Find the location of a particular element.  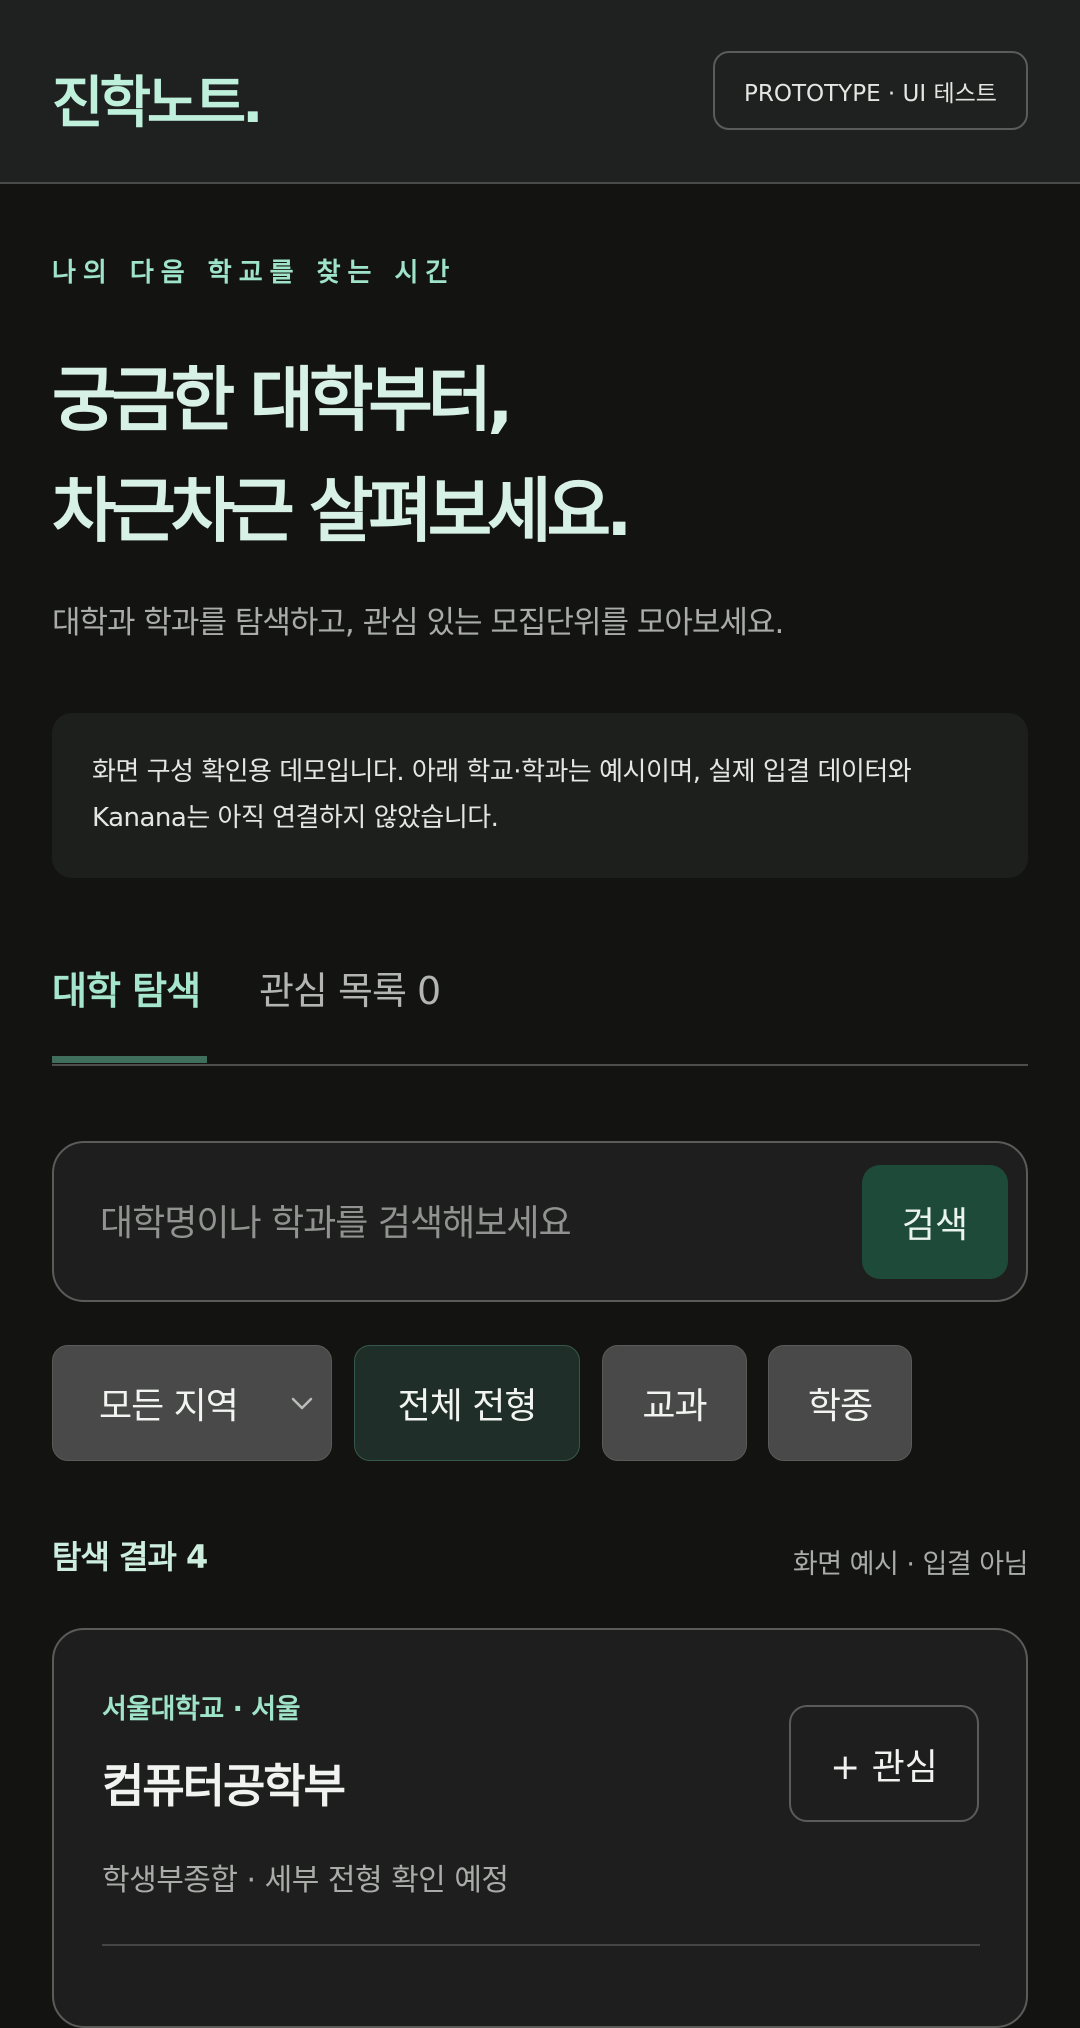

filter-chip-all-types: 전체 전형 is located at coordinates (467, 1403).